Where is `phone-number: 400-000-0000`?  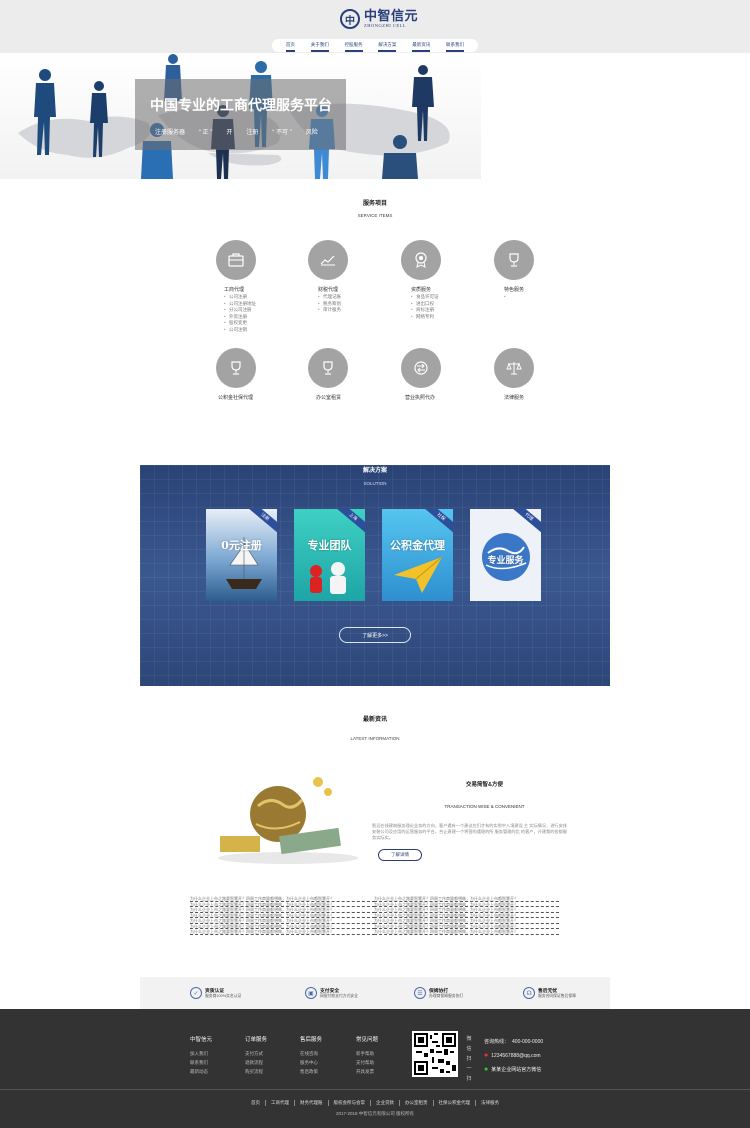 phone-number: 400-000-0000 is located at coordinates (527, 1042).